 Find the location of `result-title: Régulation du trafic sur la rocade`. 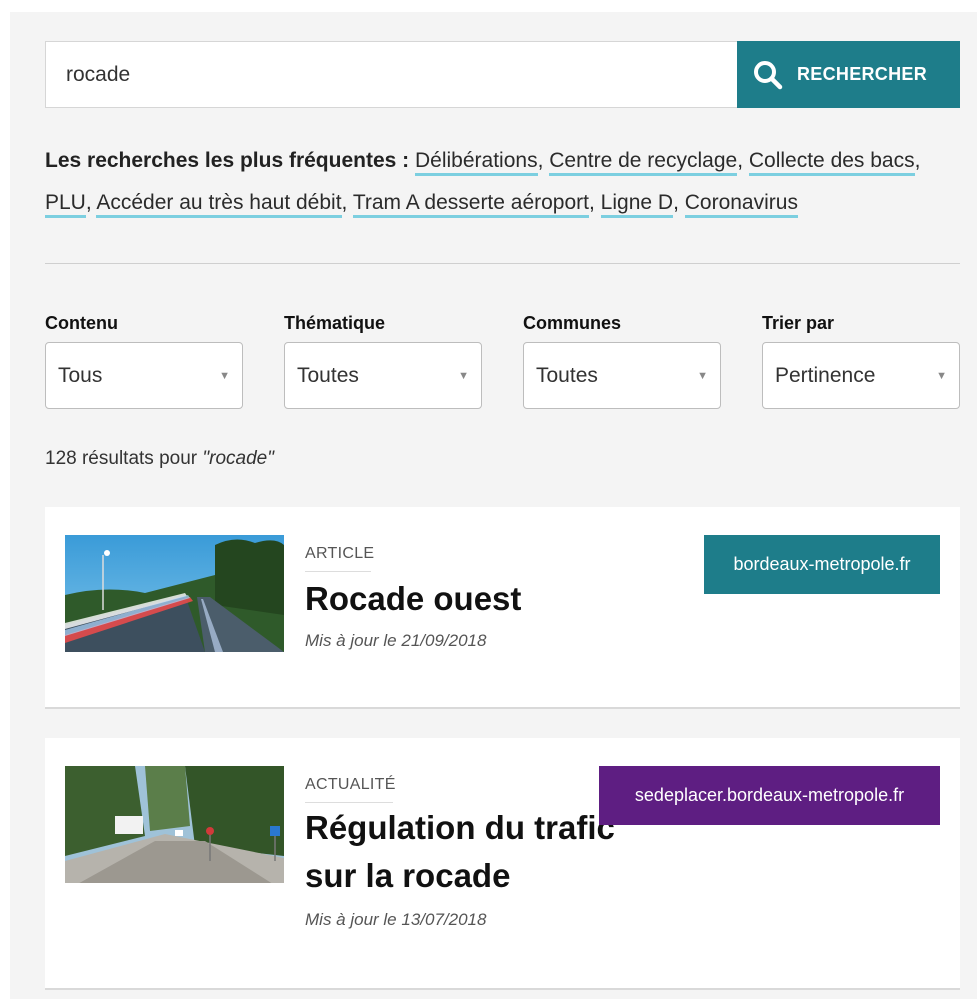

result-title: Régulation du trafic sur la rocade is located at coordinates (470, 852).